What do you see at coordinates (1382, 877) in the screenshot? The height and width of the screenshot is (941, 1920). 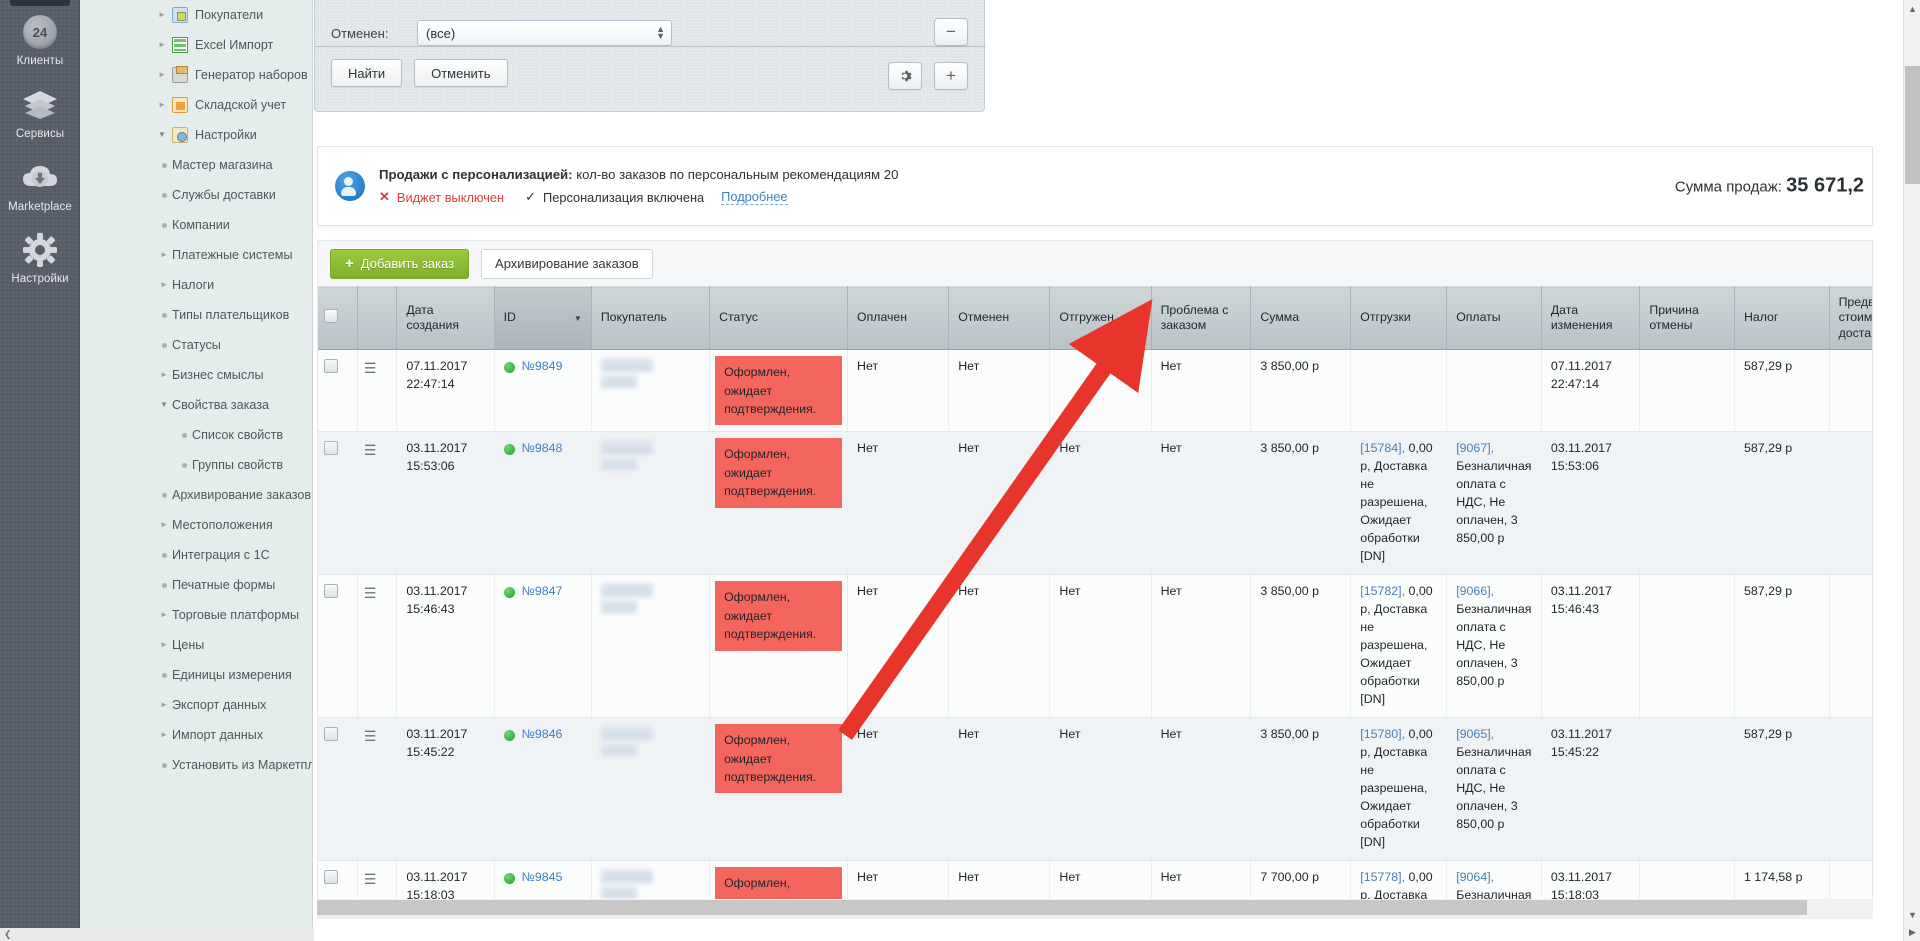 I see `shipments-ref-link: [15778],` at bounding box center [1382, 877].